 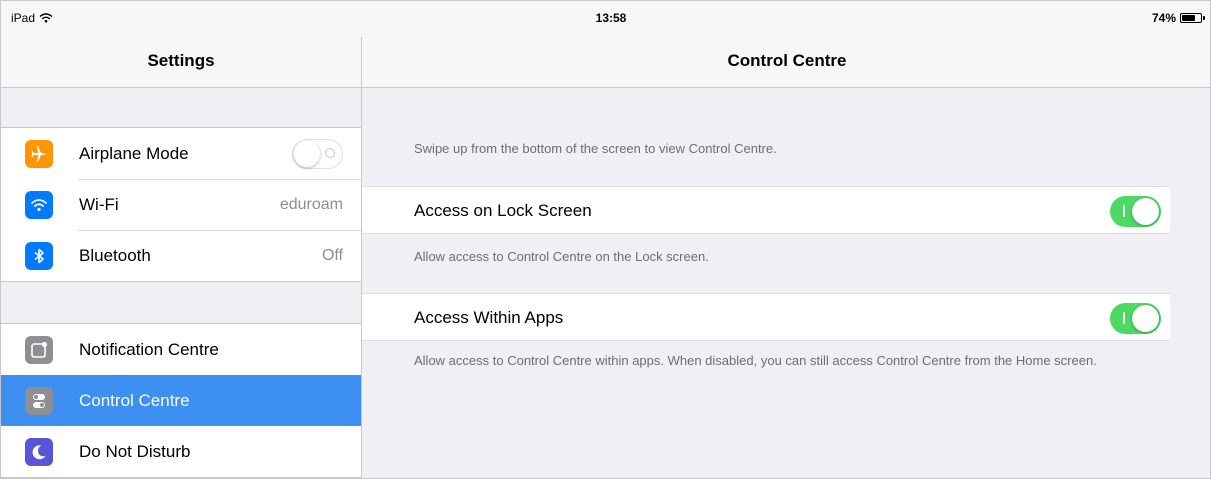 I want to click on sidebar-item-label: Bluetooth, so click(x=115, y=255).